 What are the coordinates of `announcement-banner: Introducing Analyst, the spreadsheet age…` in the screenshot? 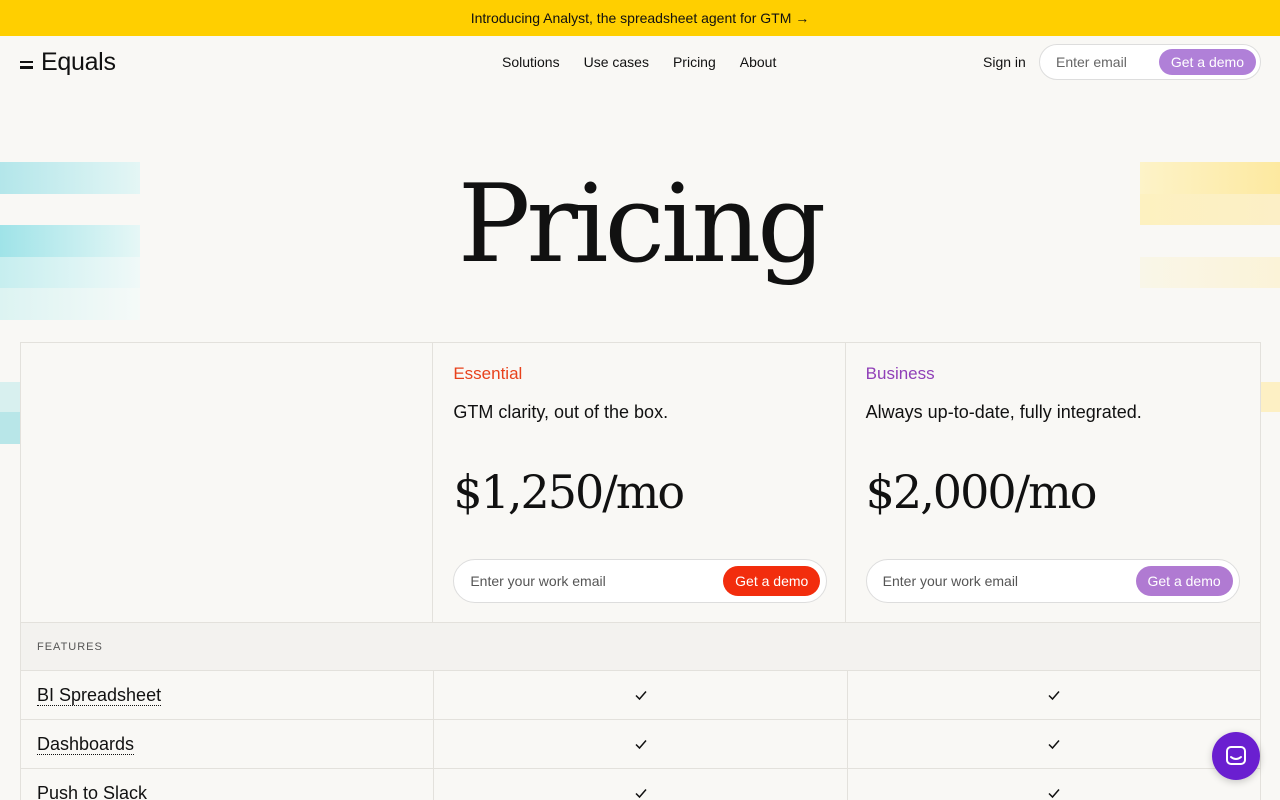 It's located at (640, 18).